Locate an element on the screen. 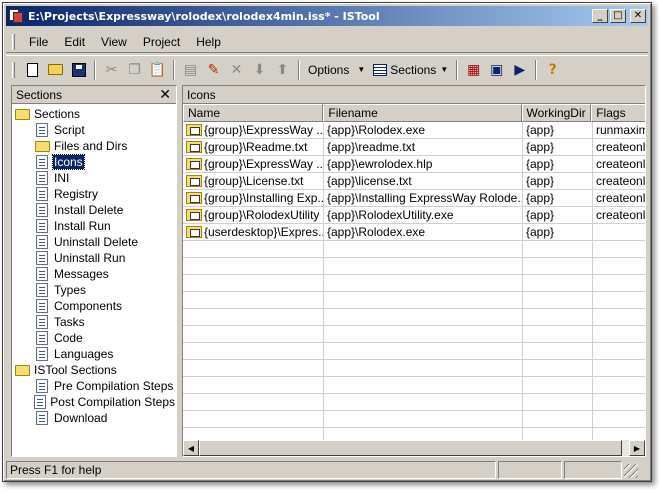 Image resolution: width=660 pixels, height=494 pixels. tree-item: ISTool Sections is located at coordinates (94, 370).